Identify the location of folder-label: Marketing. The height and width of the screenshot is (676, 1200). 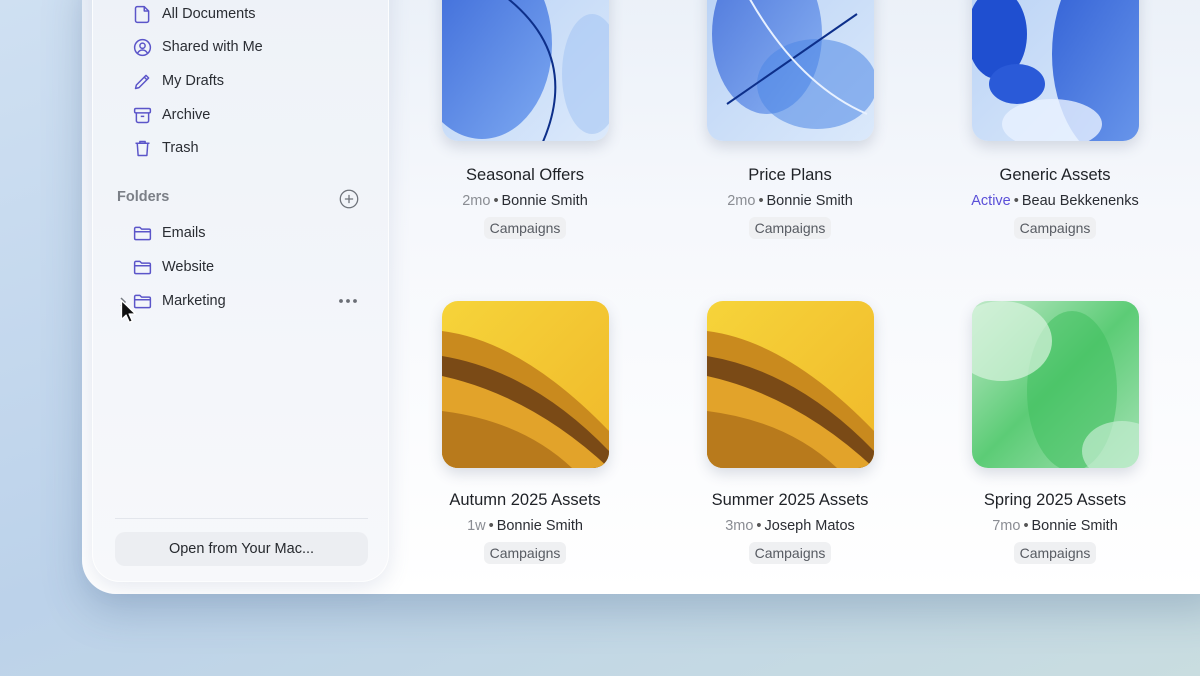
(194, 301).